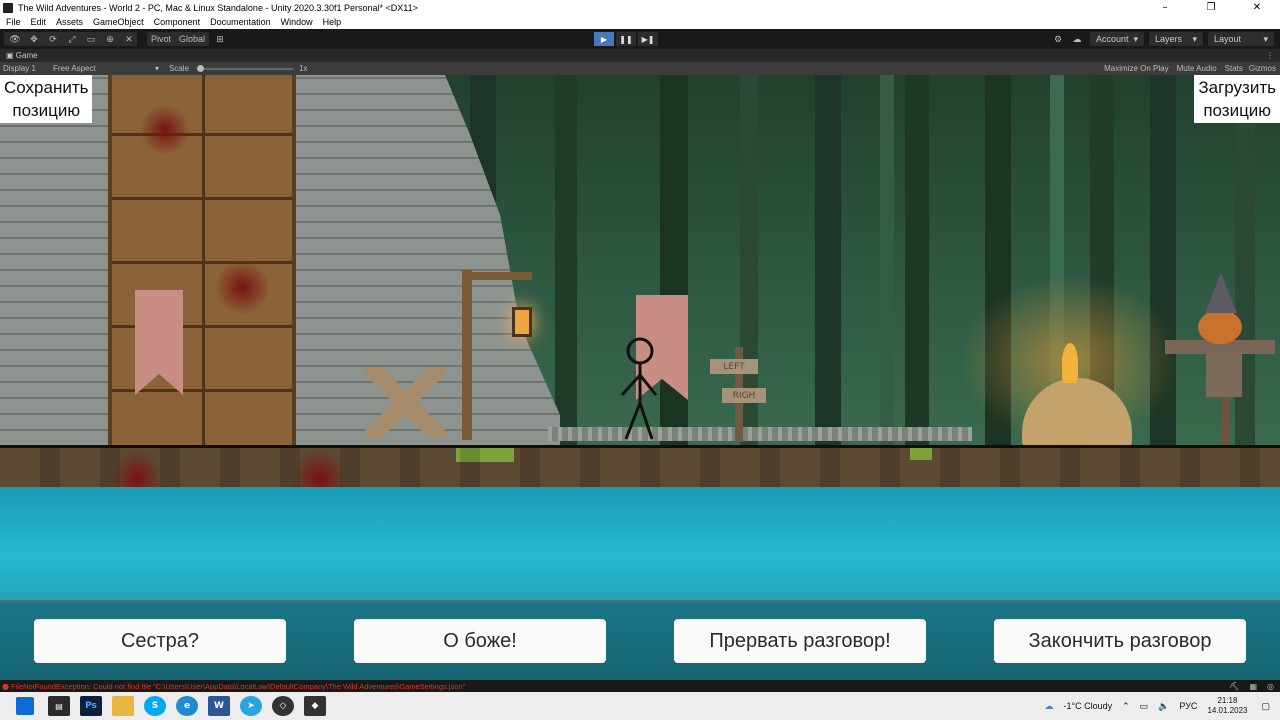  What do you see at coordinates (187, 706) in the screenshot?
I see `edge-icon: e` at bounding box center [187, 706].